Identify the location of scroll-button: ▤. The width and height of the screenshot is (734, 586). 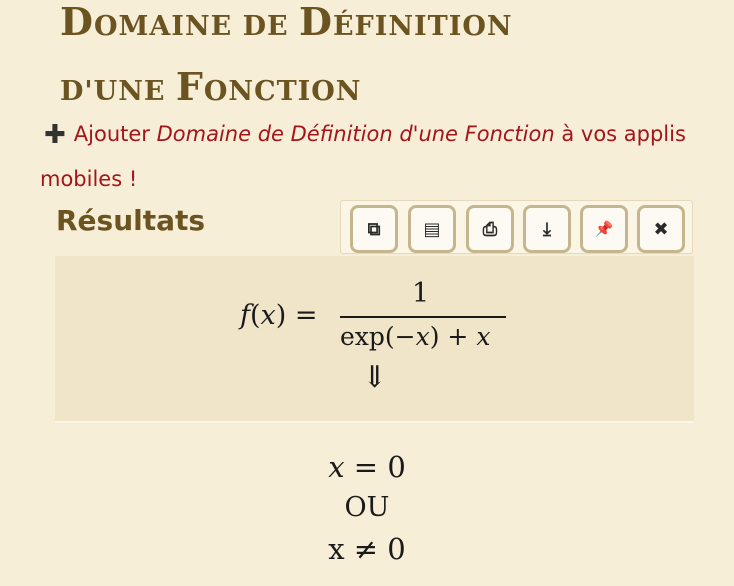
(432, 229).